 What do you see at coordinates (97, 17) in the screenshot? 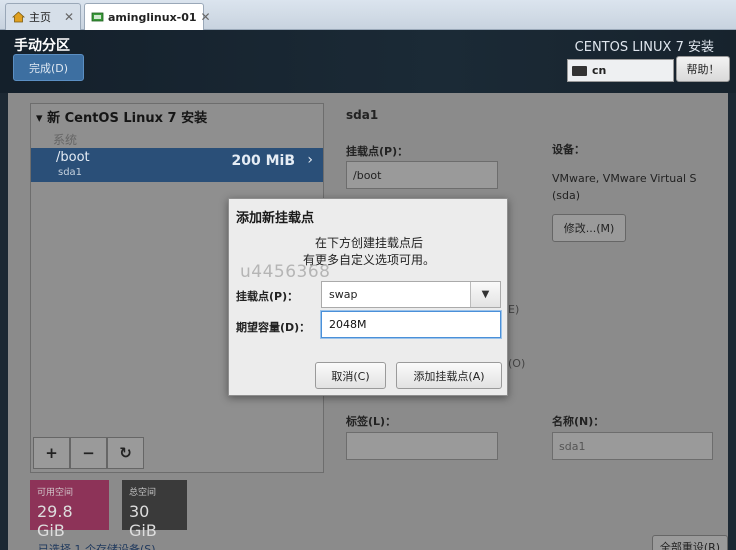
I see `vm-icon` at bounding box center [97, 17].